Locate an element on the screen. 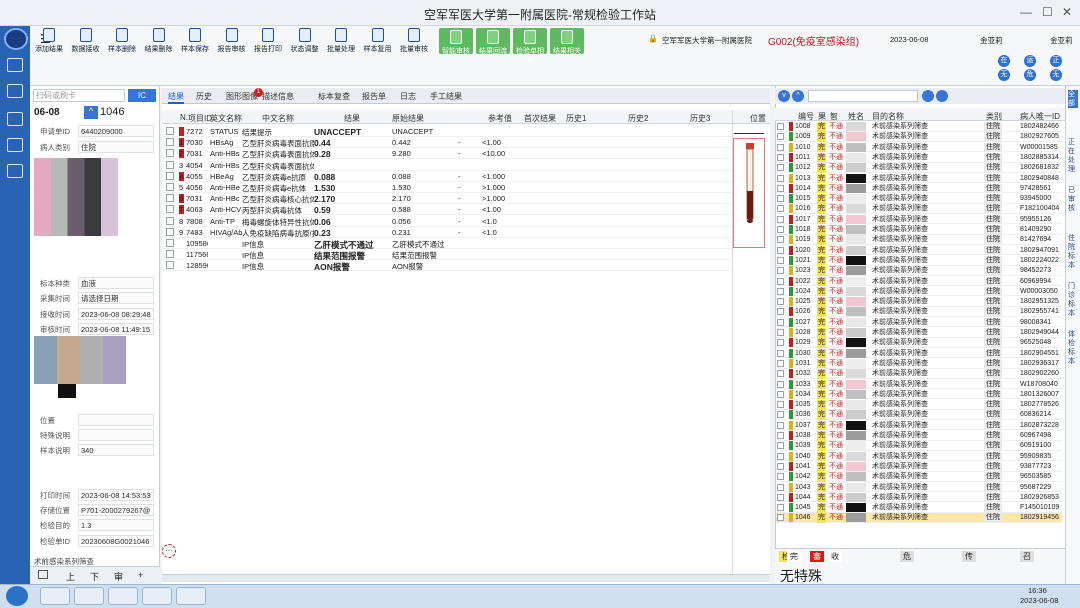 The width and height of the screenshot is (1080, 608). sample-no: 1034 is located at coordinates (803, 395).